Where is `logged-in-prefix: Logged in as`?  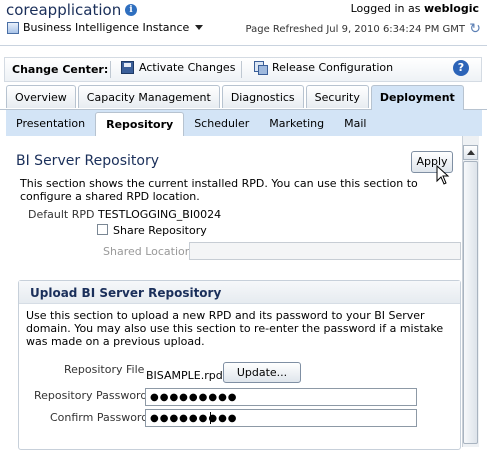
logged-in-prefix: Logged in as is located at coordinates (385, 8).